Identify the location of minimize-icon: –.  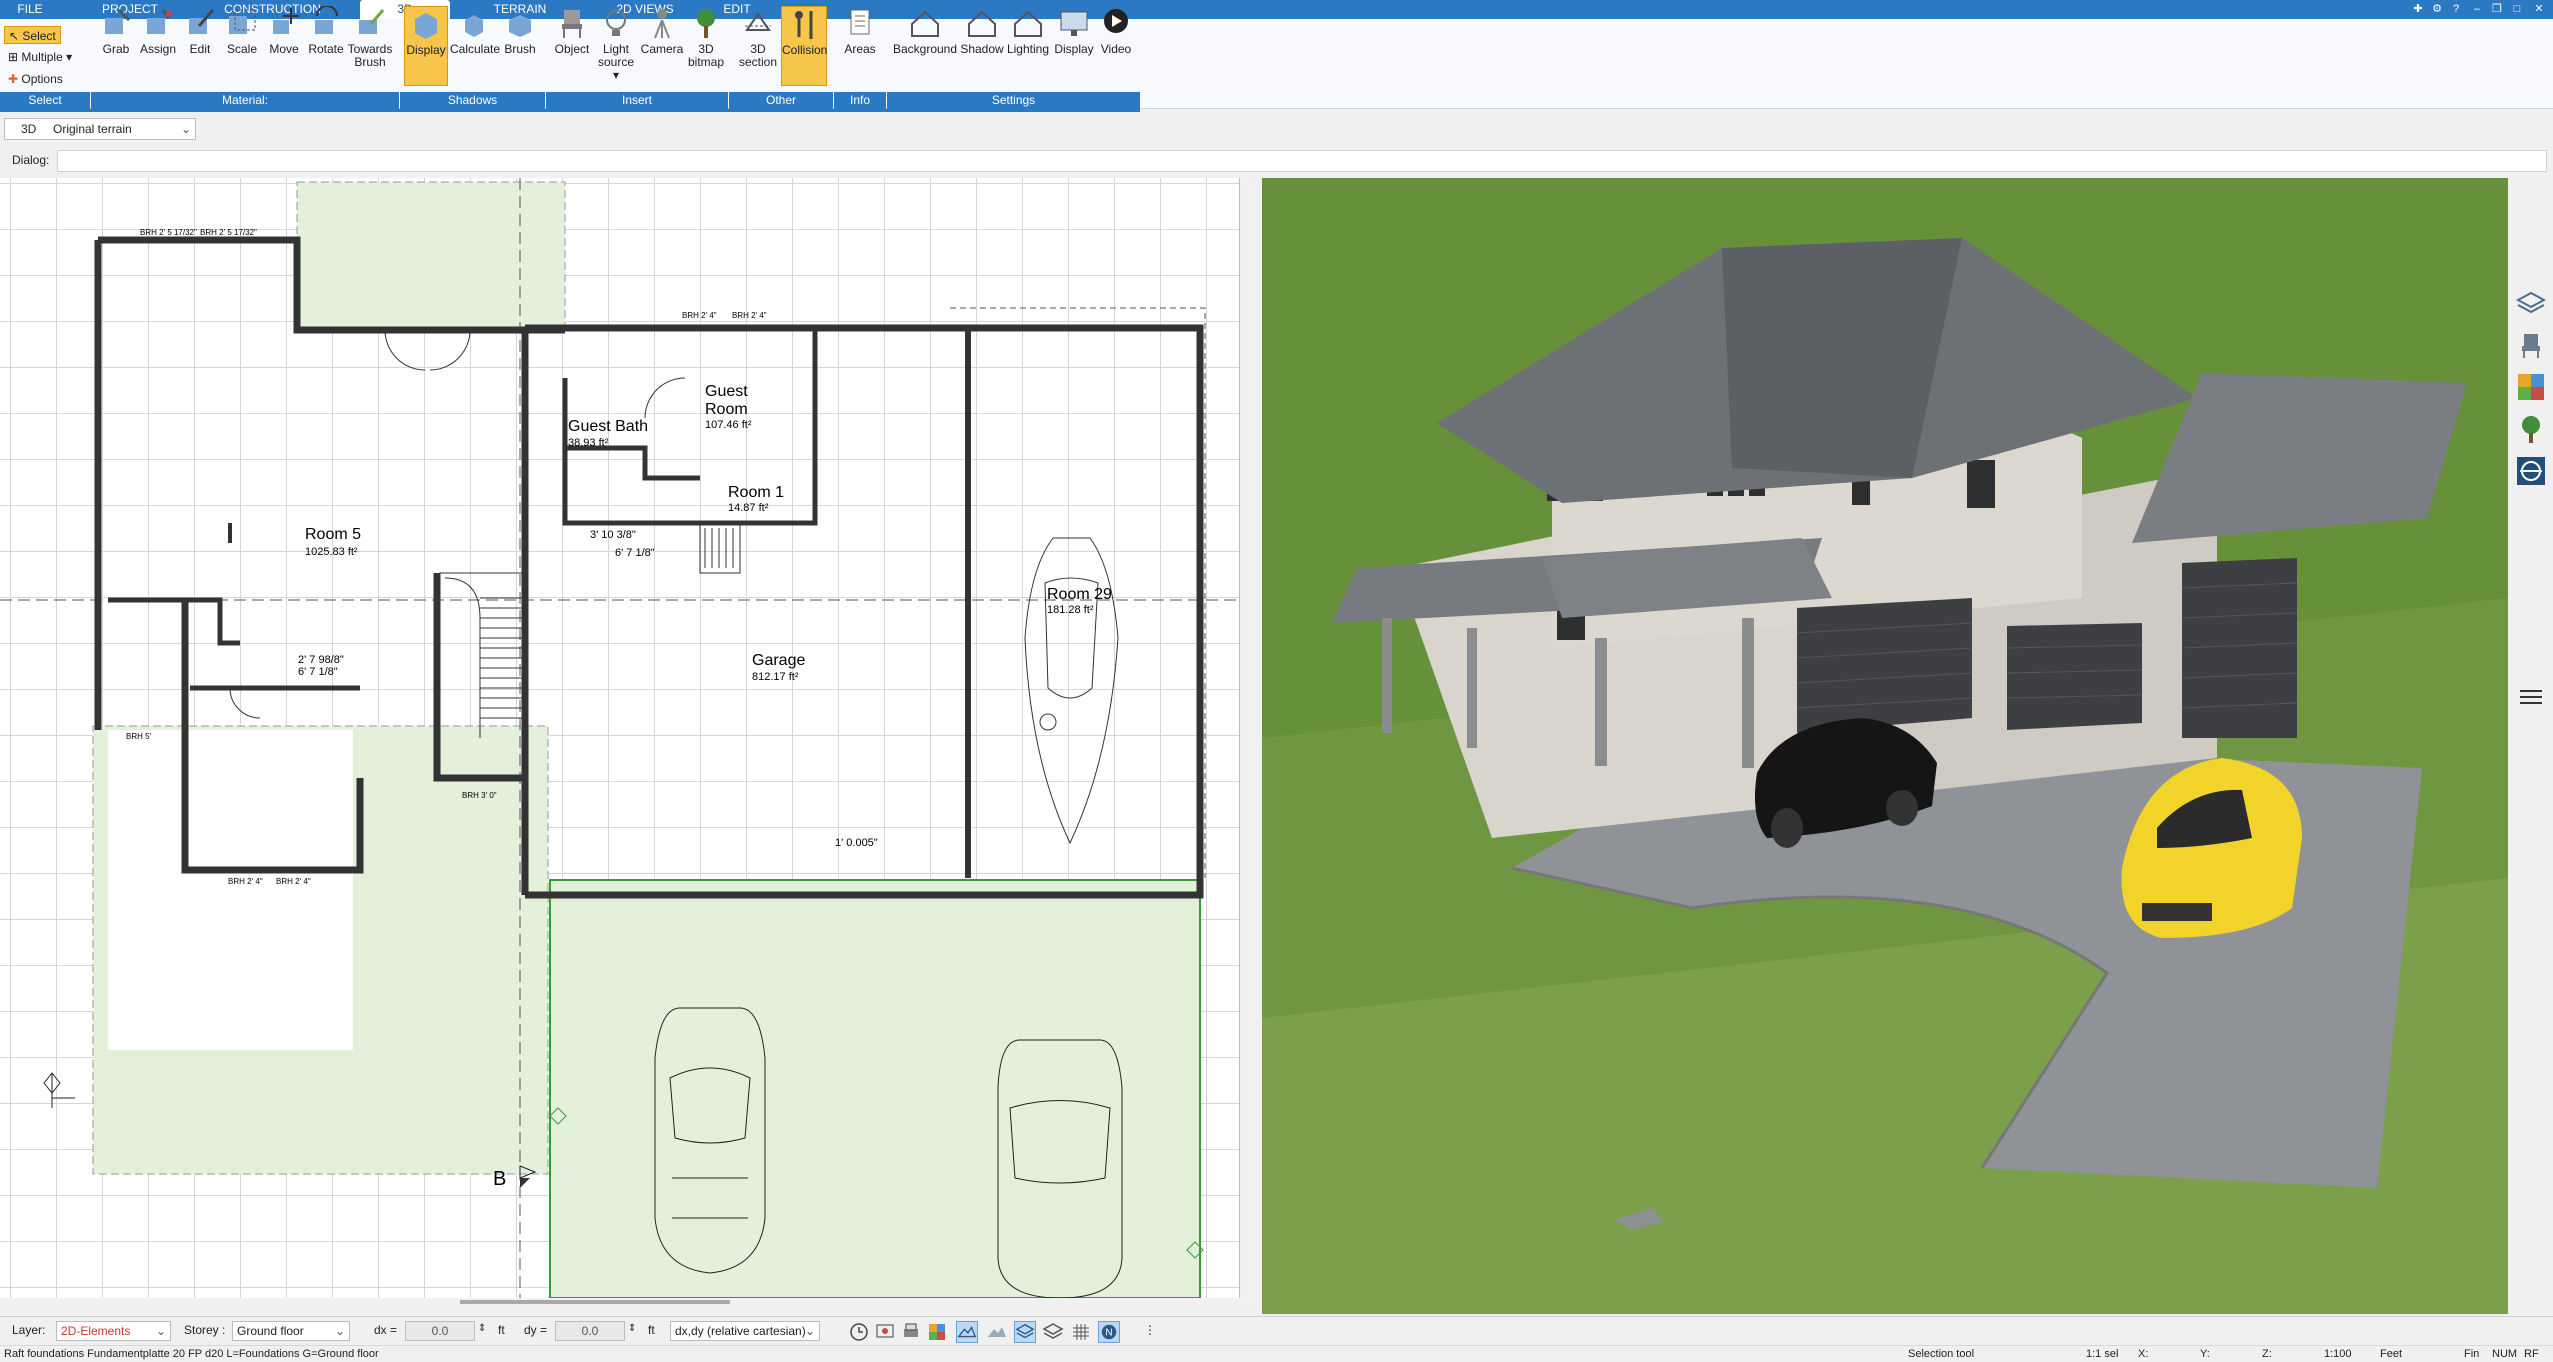
(2477, 9).